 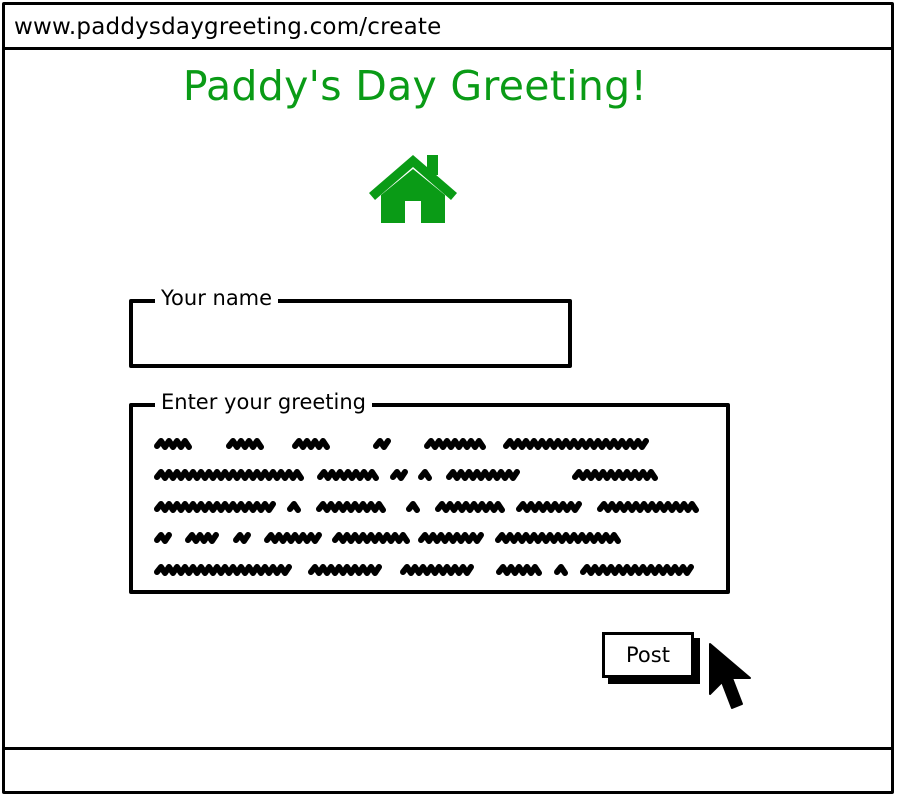 What do you see at coordinates (448, 769) in the screenshot?
I see `status-bar` at bounding box center [448, 769].